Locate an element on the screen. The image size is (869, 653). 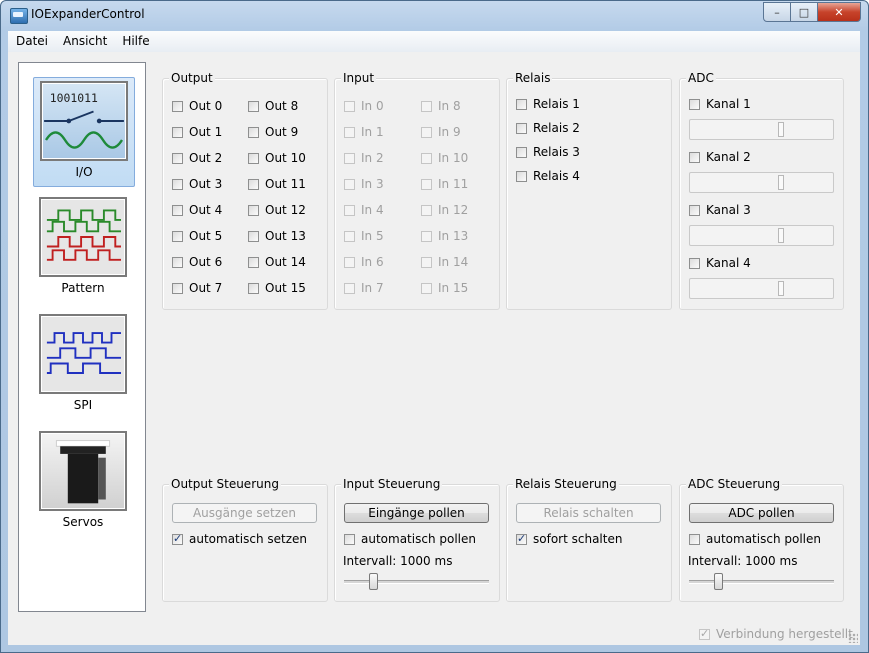
output-checkbox: Out 10 is located at coordinates (277, 158).